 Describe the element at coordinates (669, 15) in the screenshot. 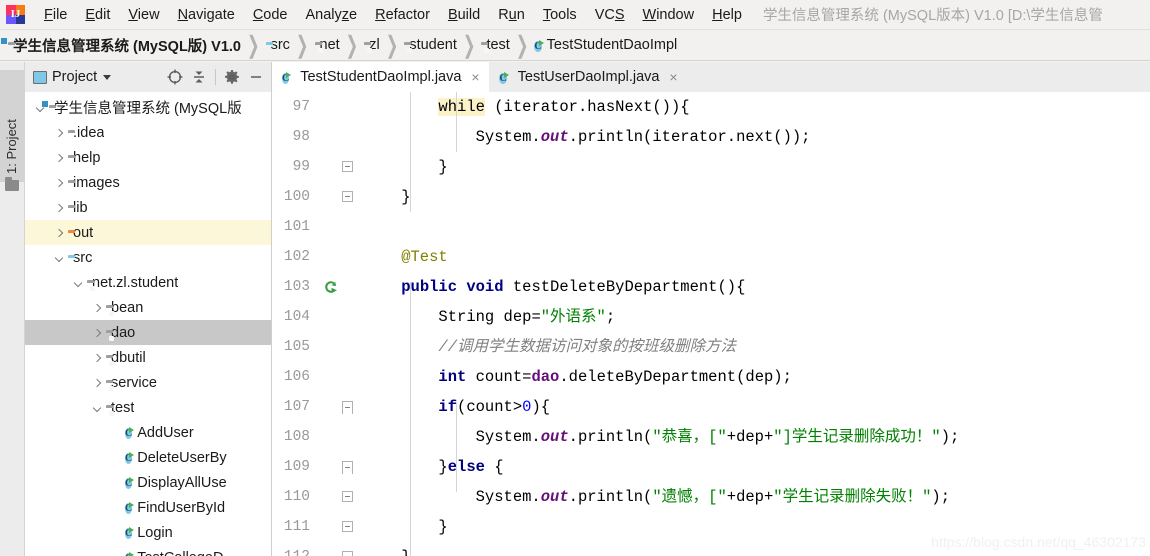

I see `menu-item-window: Window` at that location.